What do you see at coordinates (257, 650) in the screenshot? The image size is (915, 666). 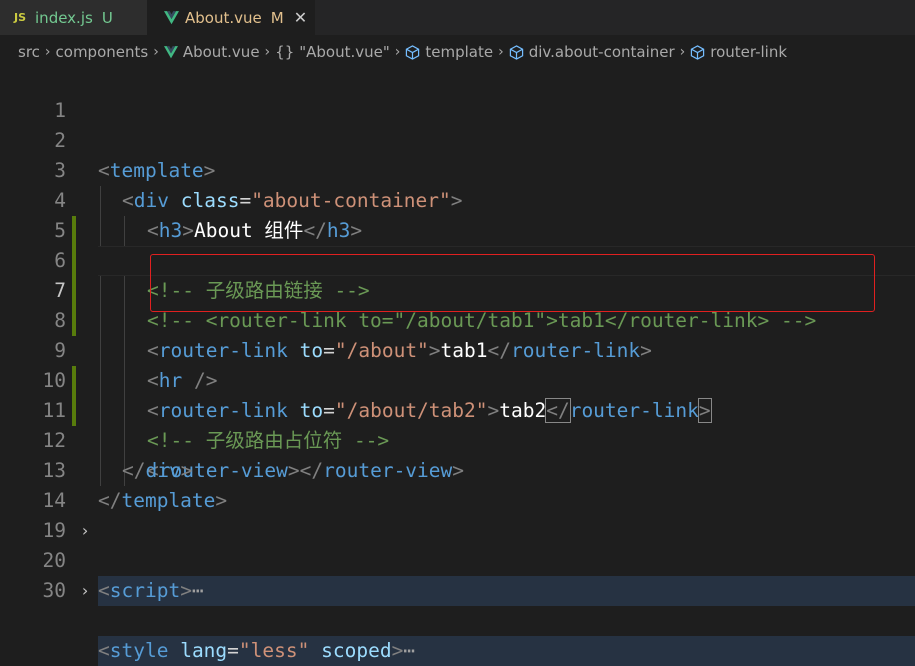 I see `code-text: <style lang="less" scoped>⋯` at bounding box center [257, 650].